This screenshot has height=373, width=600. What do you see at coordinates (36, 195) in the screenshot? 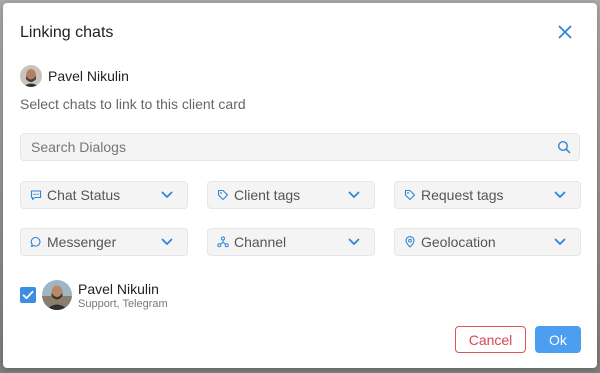
I see `chat-status-icon` at bounding box center [36, 195].